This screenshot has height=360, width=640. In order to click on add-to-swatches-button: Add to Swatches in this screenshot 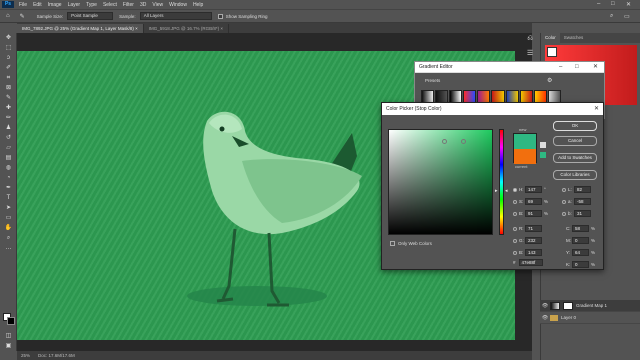, I will do `click(575, 158)`.